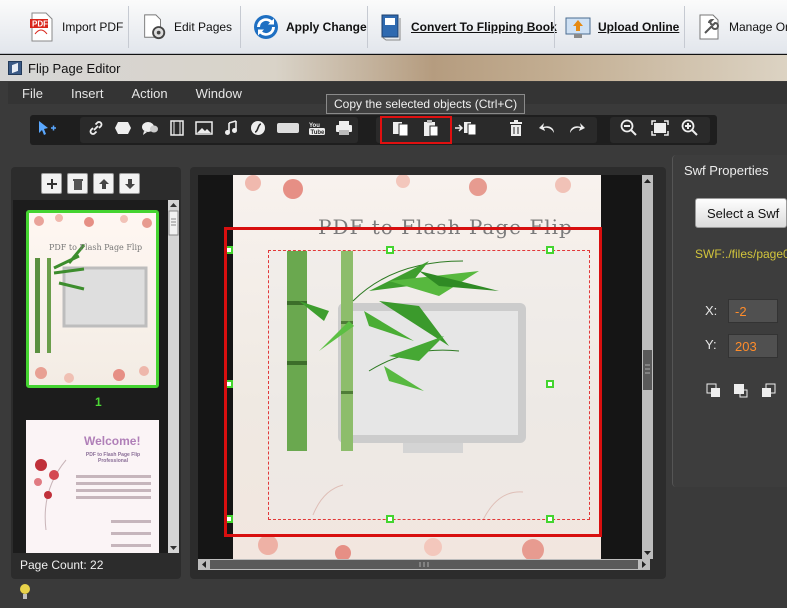  What do you see at coordinates (639, 27) in the screenshot?
I see `upload-online-label: Upload Online` at bounding box center [639, 27].